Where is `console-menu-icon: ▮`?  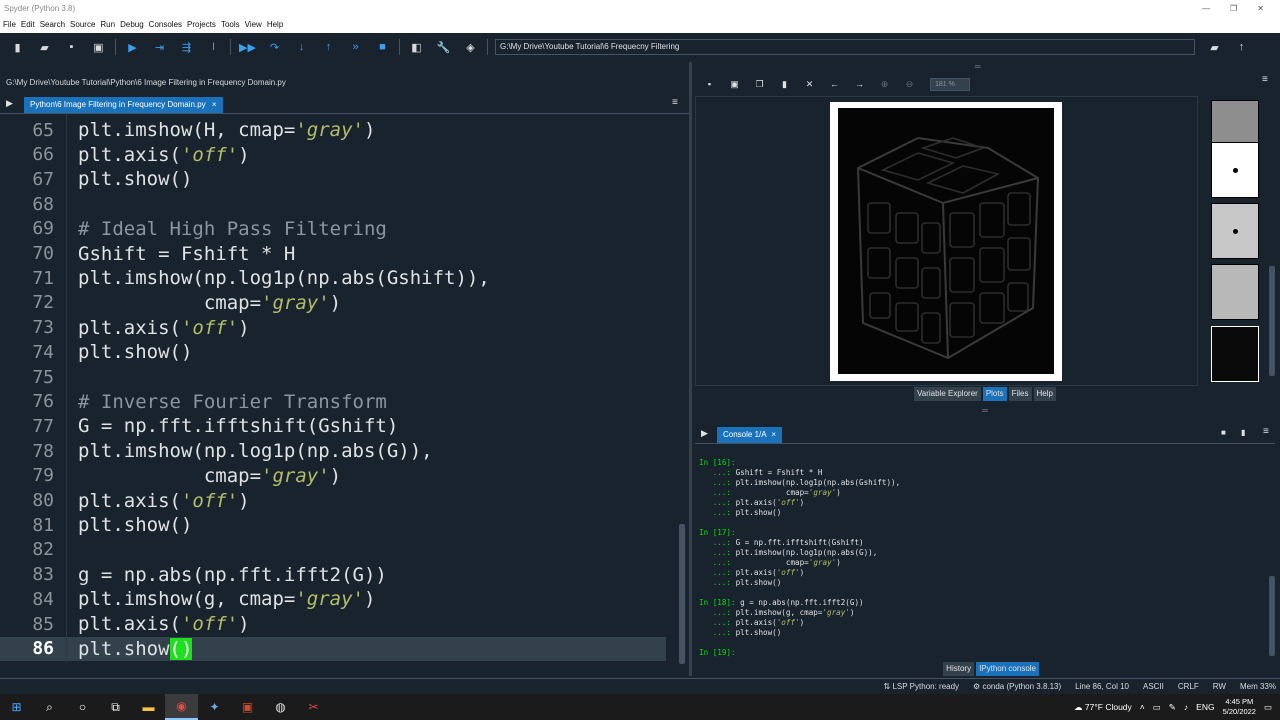 console-menu-icon: ▮ is located at coordinates (1243, 432).